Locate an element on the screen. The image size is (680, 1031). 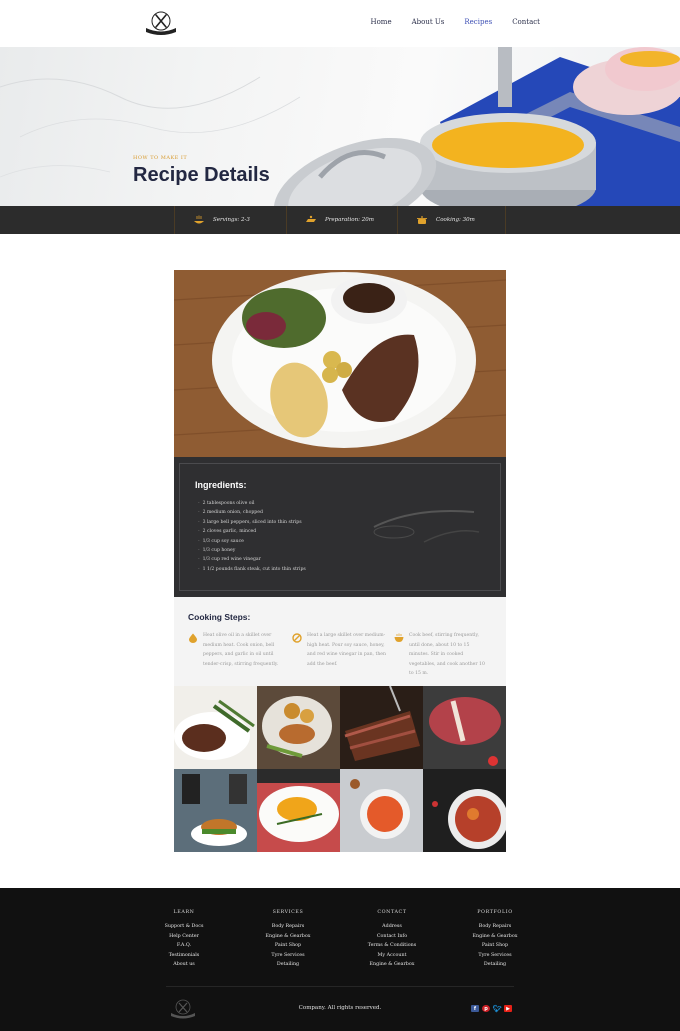
footer-link: Contact Info is located at coordinates (392, 937).